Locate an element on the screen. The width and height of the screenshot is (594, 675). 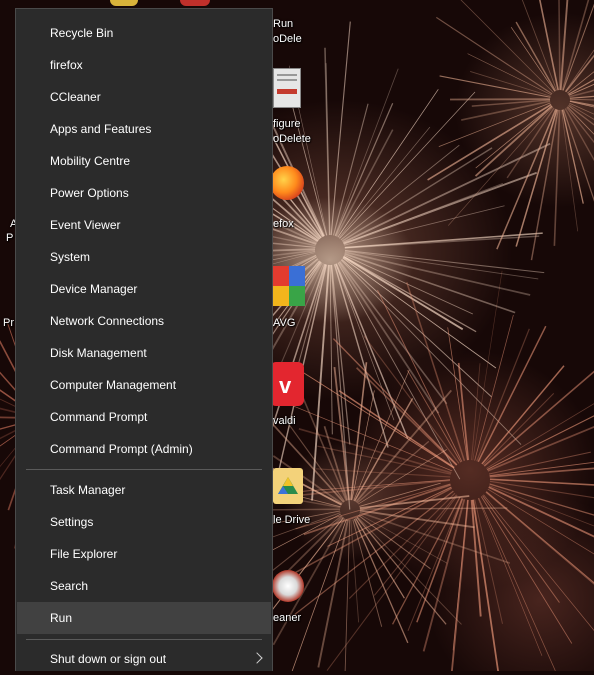
menu-item-computer-management: Computer Management is located at coordinates (144, 385).